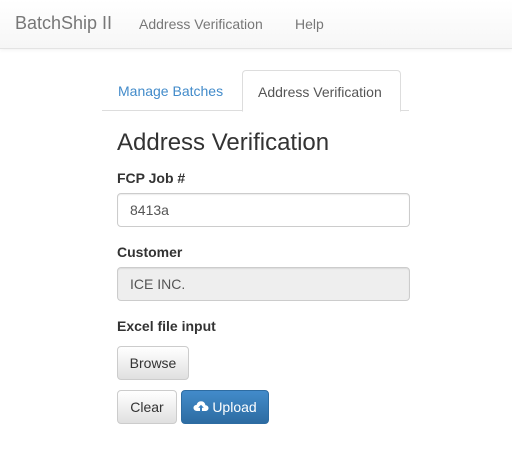 The width and height of the screenshot is (512, 462). I want to click on brand-link: BatchShip II, so click(63, 23).